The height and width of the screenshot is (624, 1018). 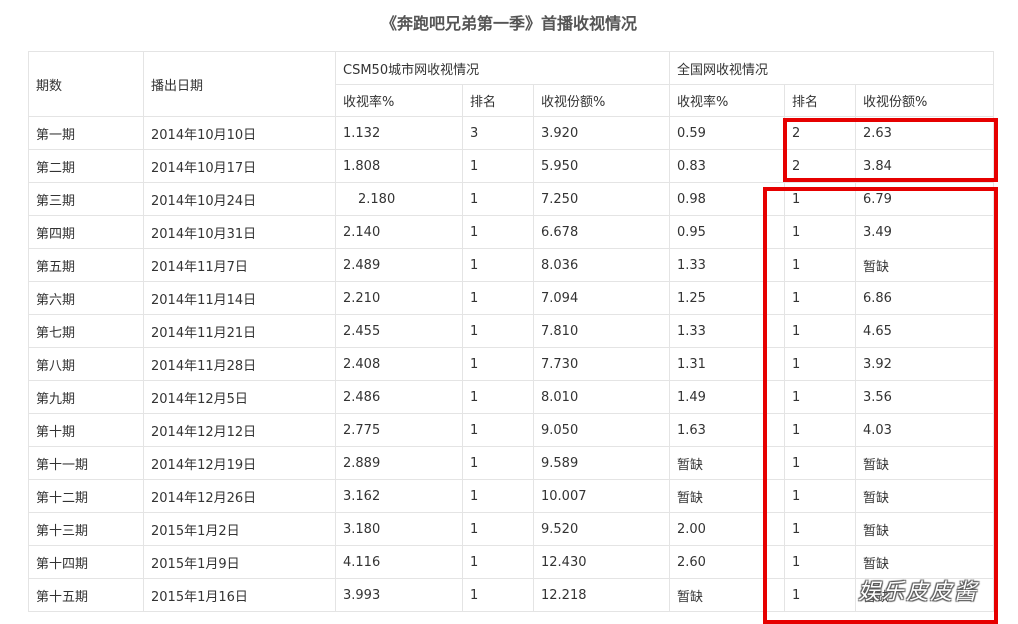 What do you see at coordinates (924, 199) in the screenshot?
I see `cell-national-share: 6.79` at bounding box center [924, 199].